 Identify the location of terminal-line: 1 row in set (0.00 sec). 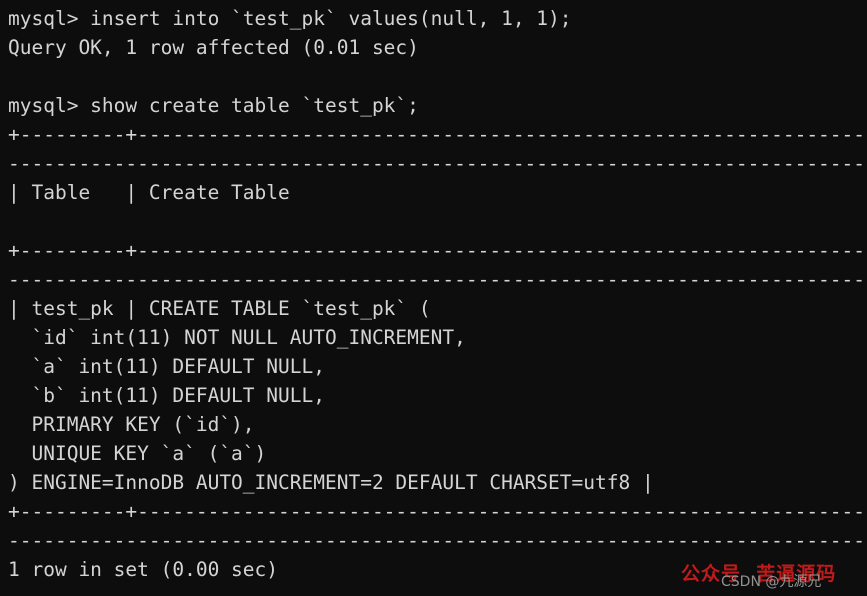
(143, 569).